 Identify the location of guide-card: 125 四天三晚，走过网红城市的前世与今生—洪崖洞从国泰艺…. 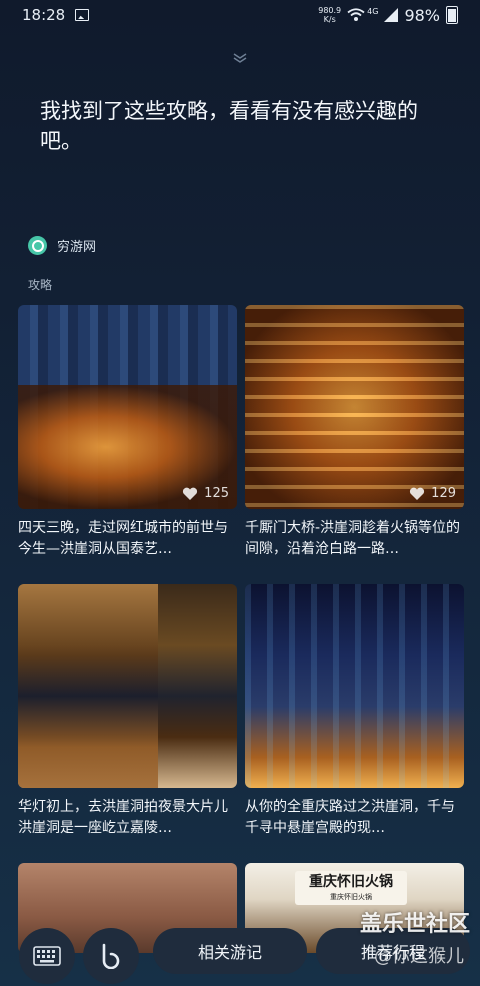
(127, 432).